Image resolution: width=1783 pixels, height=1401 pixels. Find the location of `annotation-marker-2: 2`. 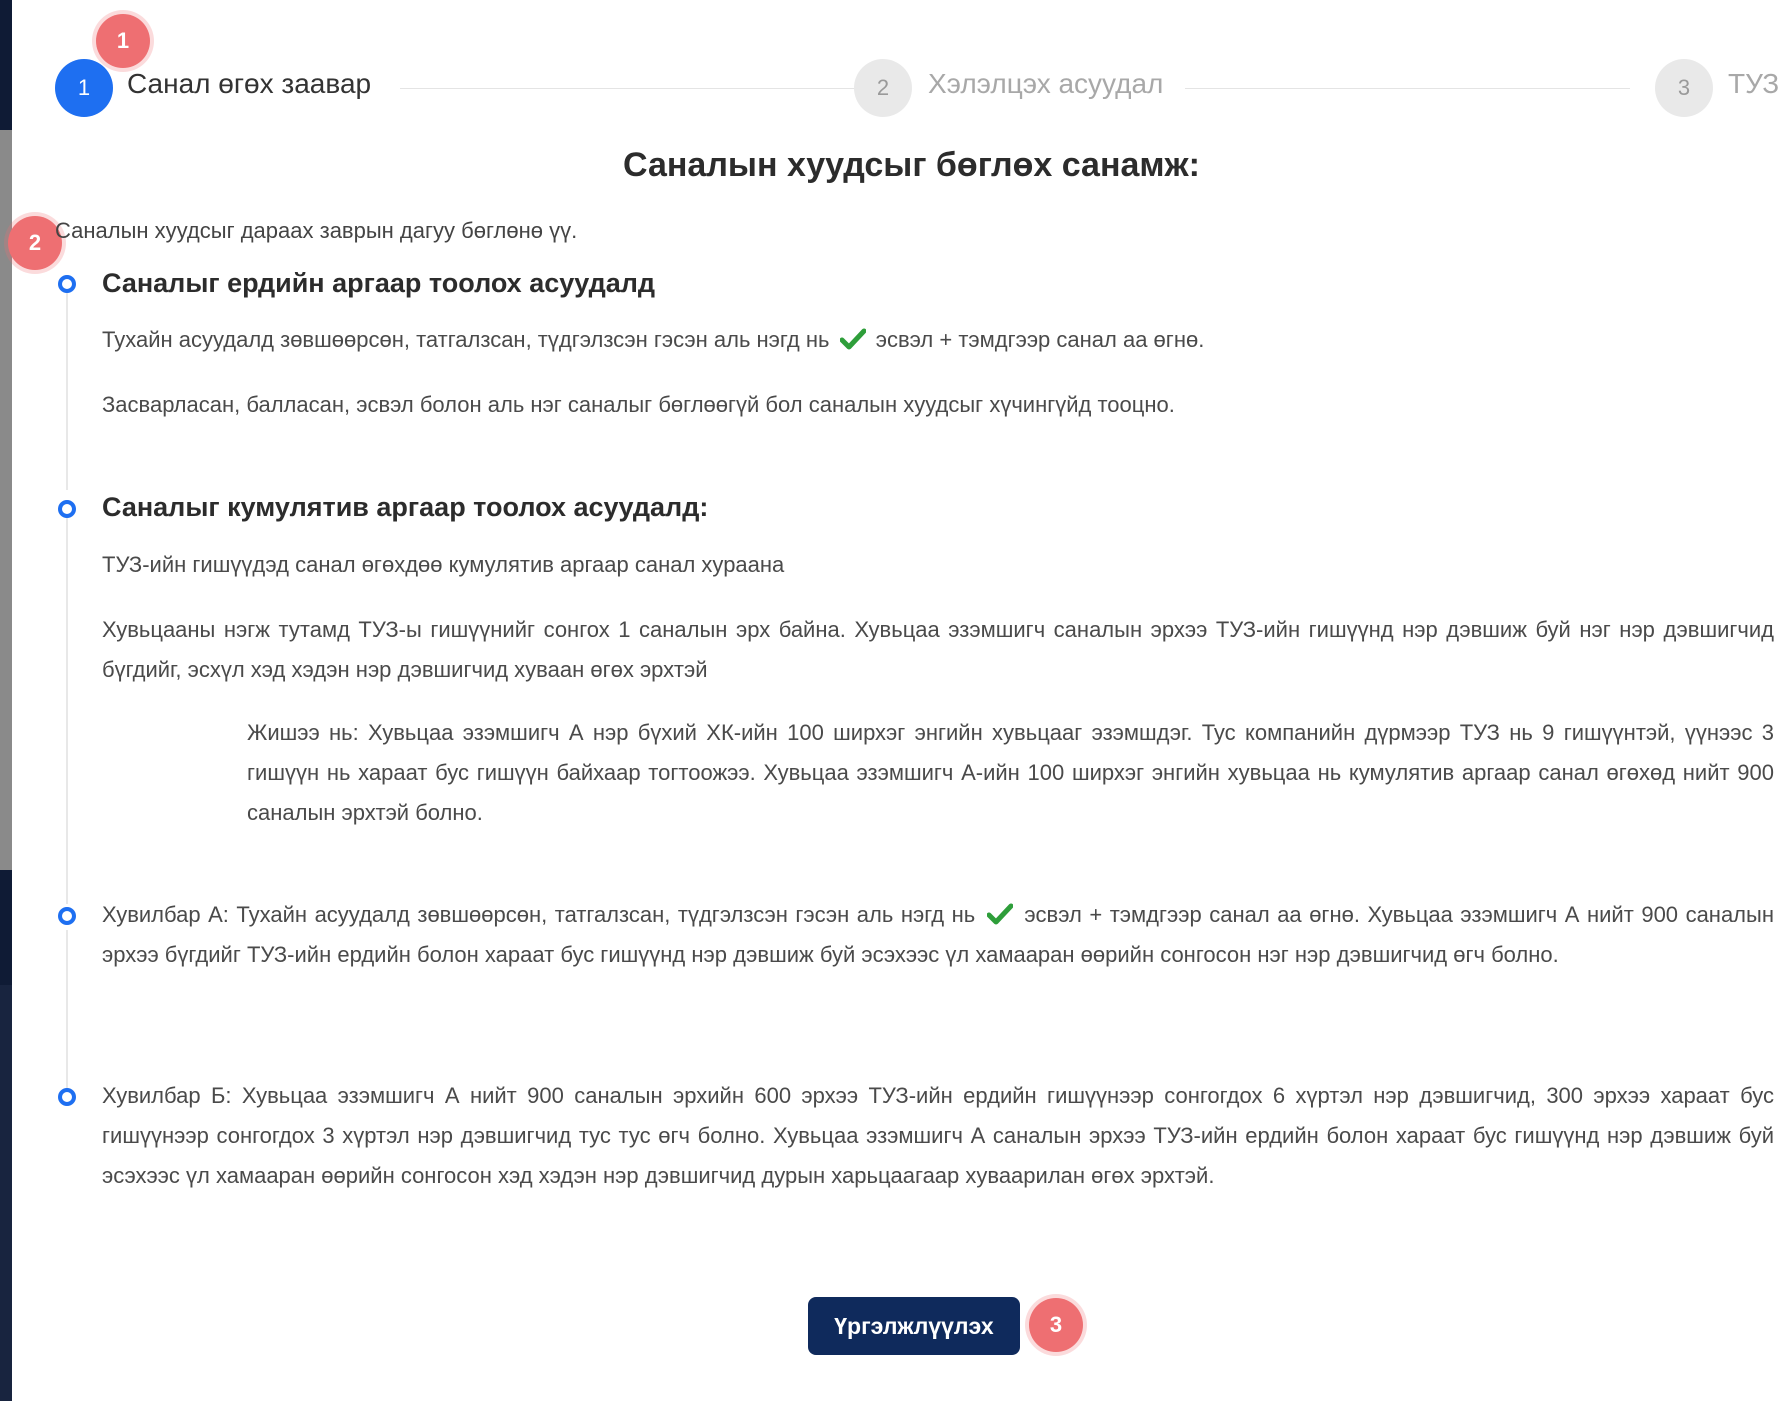

annotation-marker-2: 2 is located at coordinates (35, 243).